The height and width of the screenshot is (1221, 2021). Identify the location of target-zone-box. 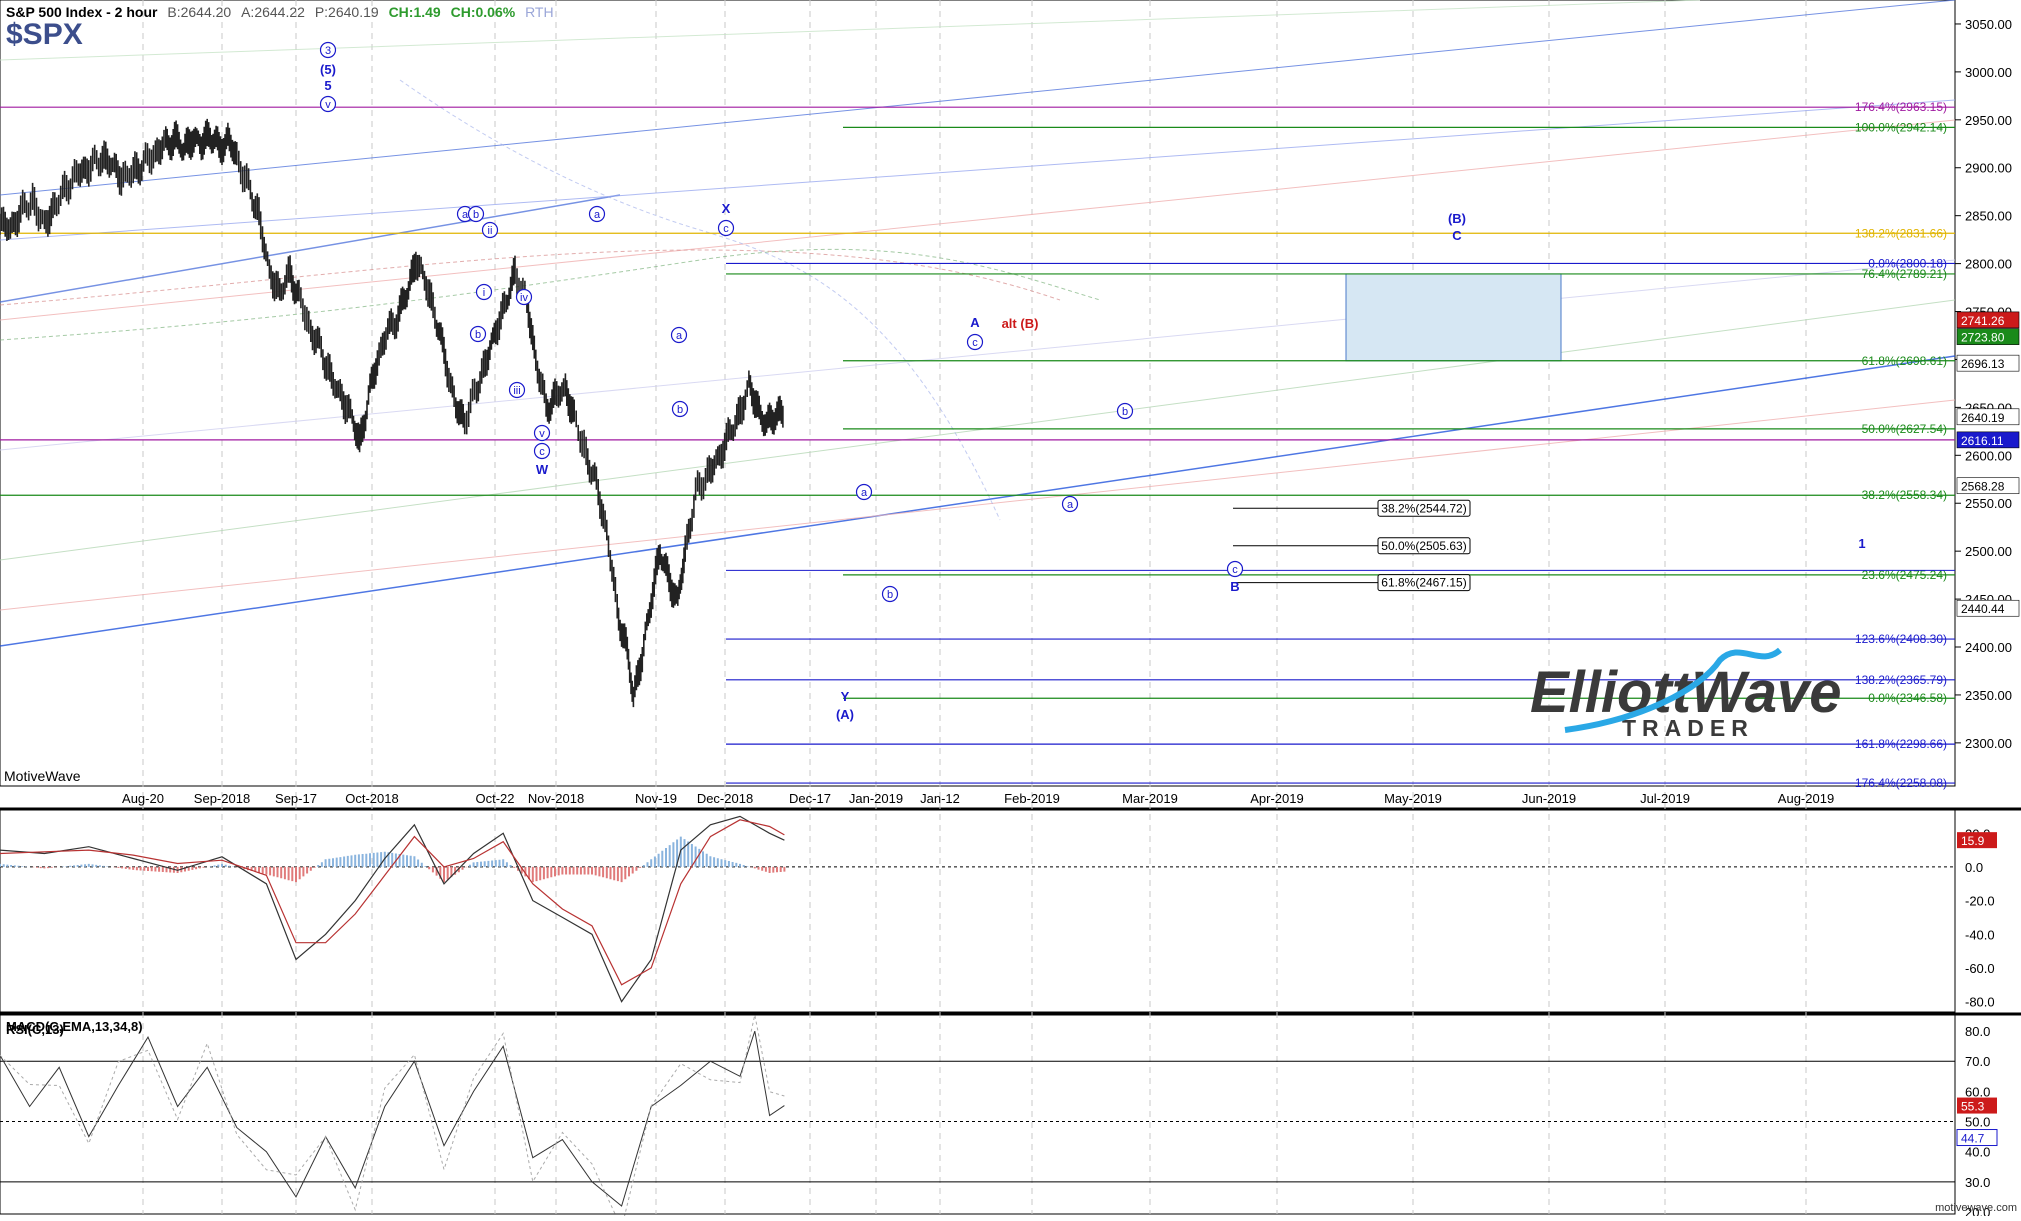
(1453, 317).